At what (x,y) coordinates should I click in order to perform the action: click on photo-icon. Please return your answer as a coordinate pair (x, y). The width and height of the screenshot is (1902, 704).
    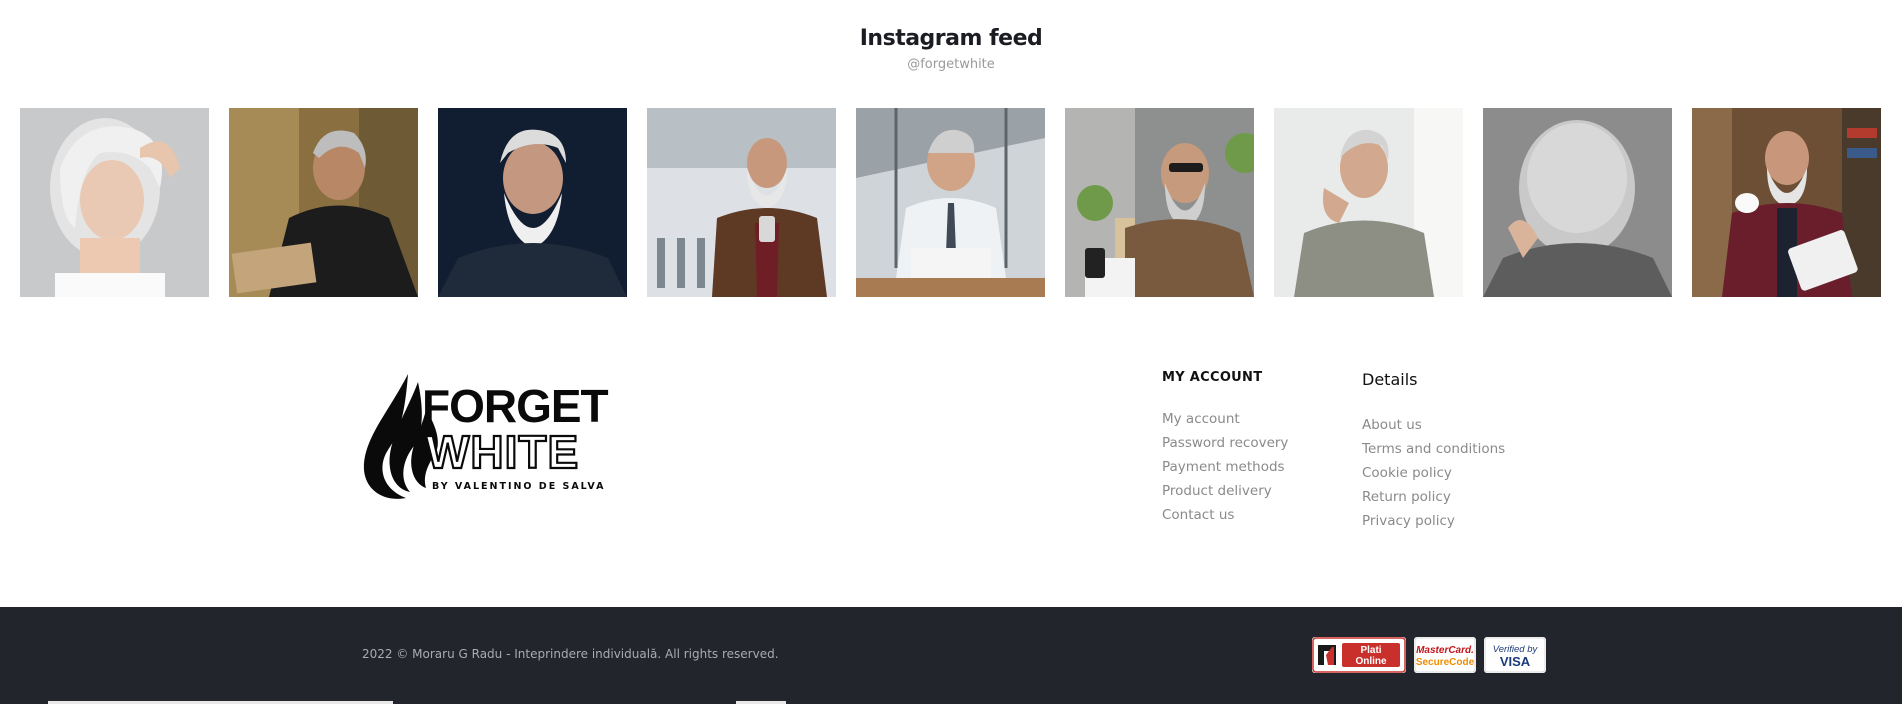
    Looking at the image, I should click on (114, 202).